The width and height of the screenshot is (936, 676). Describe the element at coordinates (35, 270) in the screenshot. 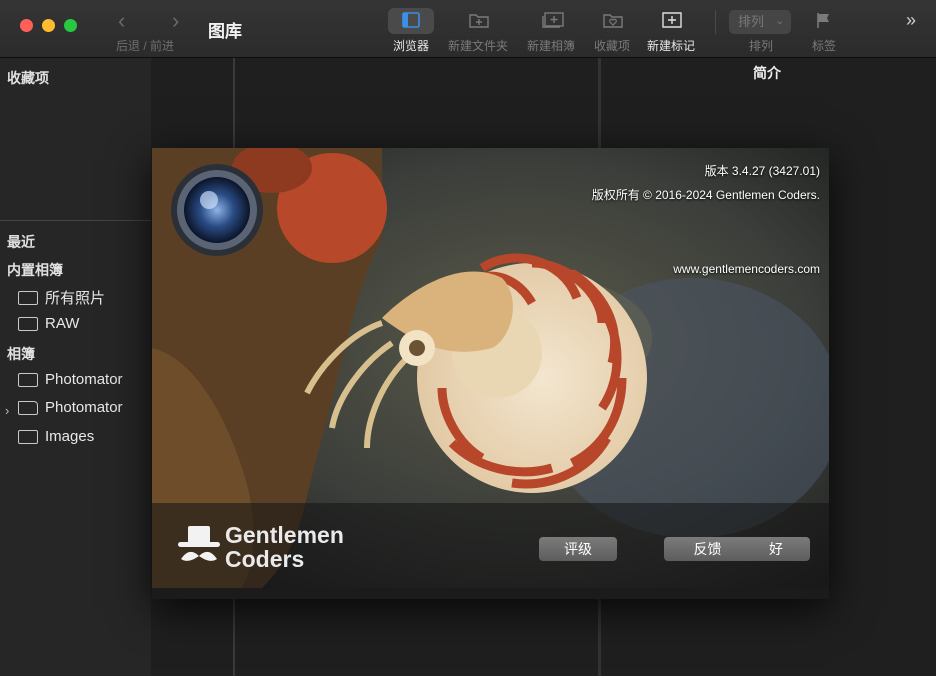

I see `sidebar-builtin-header: 内置相簿` at that location.